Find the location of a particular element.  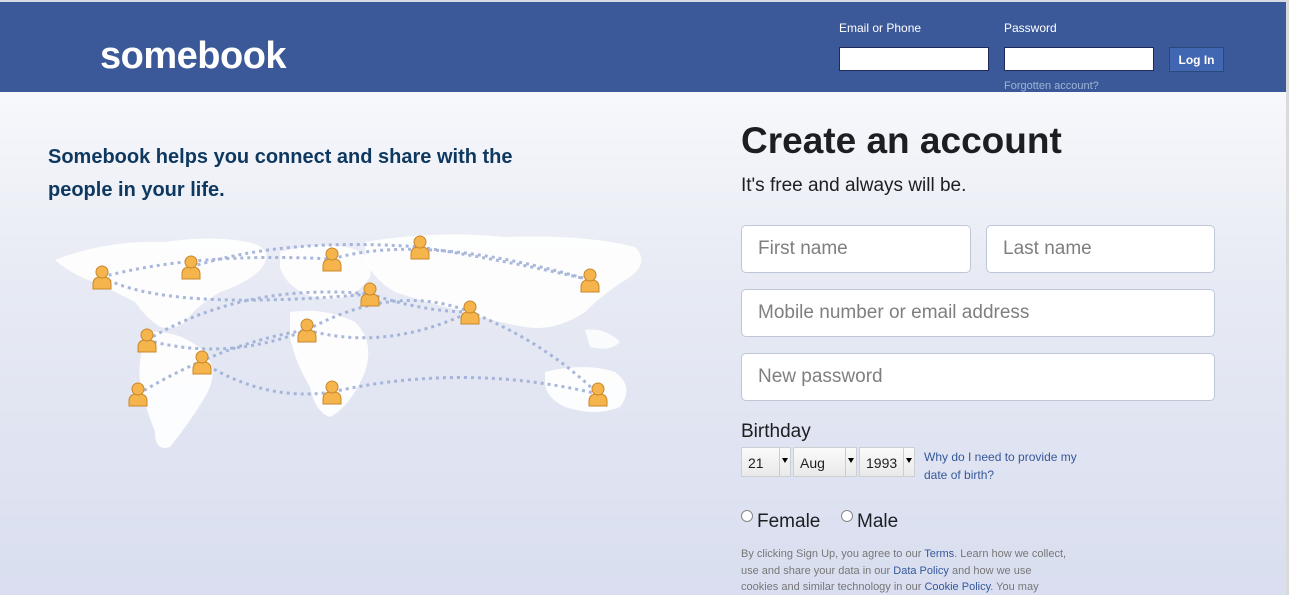

forgotten-account-link: Forgotten account? is located at coordinates (1051, 86).